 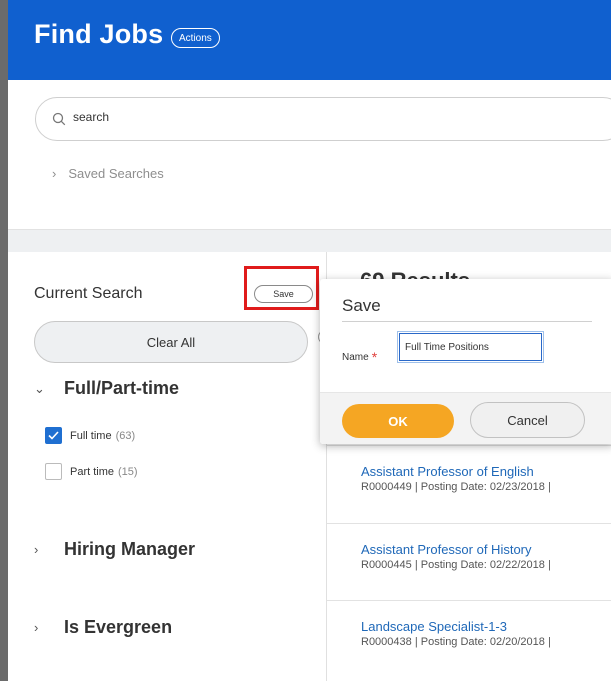 I want to click on name-label-text: Name, so click(x=355, y=357).